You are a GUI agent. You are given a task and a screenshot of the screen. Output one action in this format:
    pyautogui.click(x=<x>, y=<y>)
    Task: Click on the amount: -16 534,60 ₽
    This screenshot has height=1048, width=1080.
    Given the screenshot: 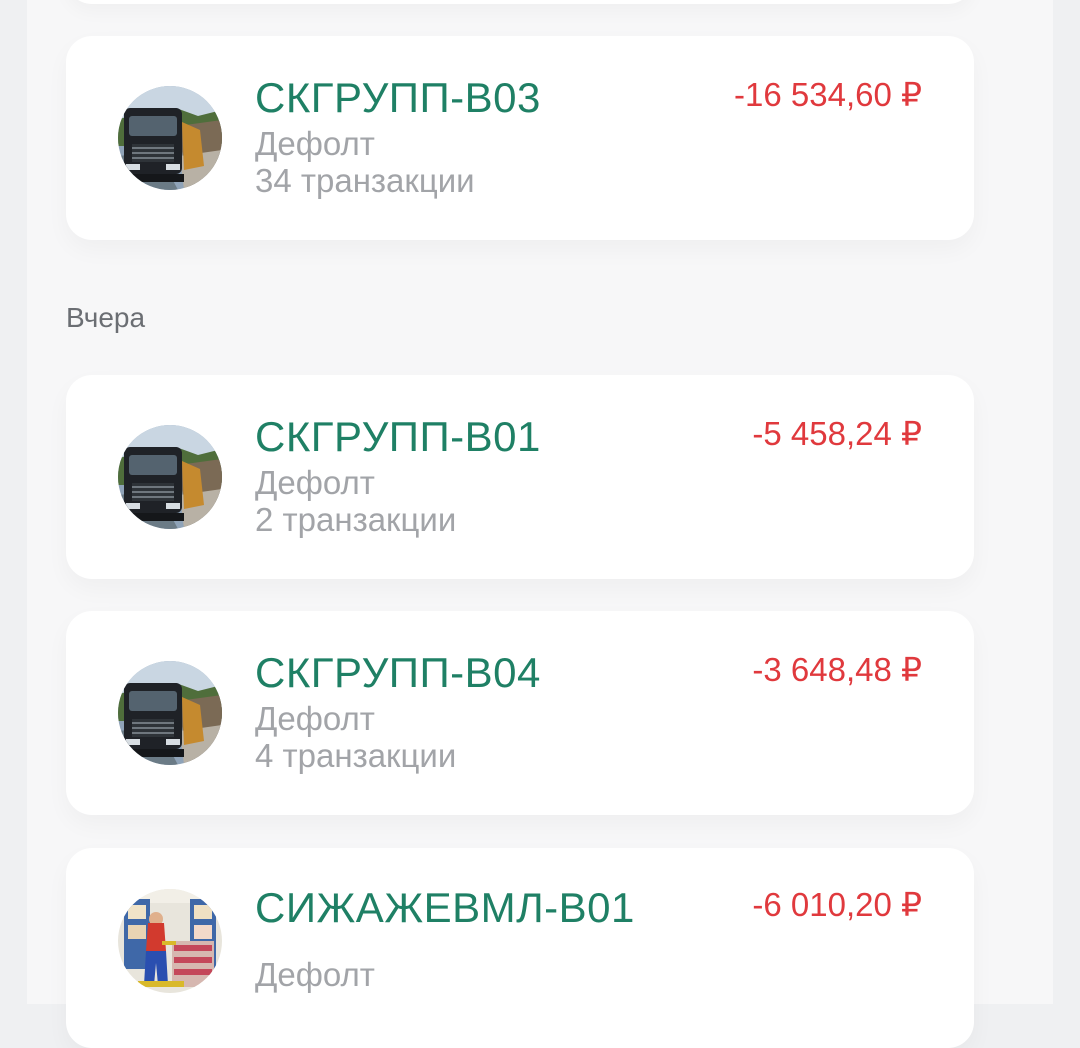 What is the action you would take?
    pyautogui.click(x=828, y=94)
    